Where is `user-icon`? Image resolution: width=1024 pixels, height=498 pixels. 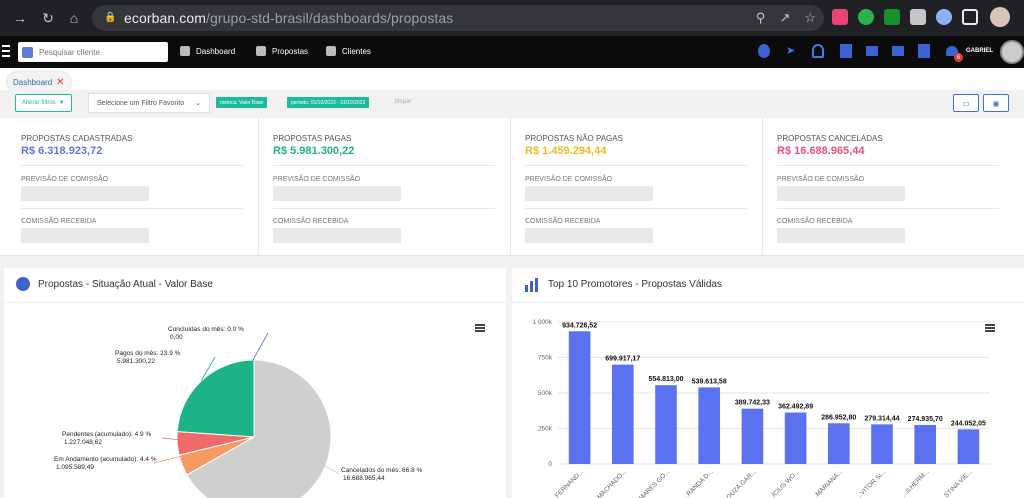 user-icon is located at coordinates (27, 52).